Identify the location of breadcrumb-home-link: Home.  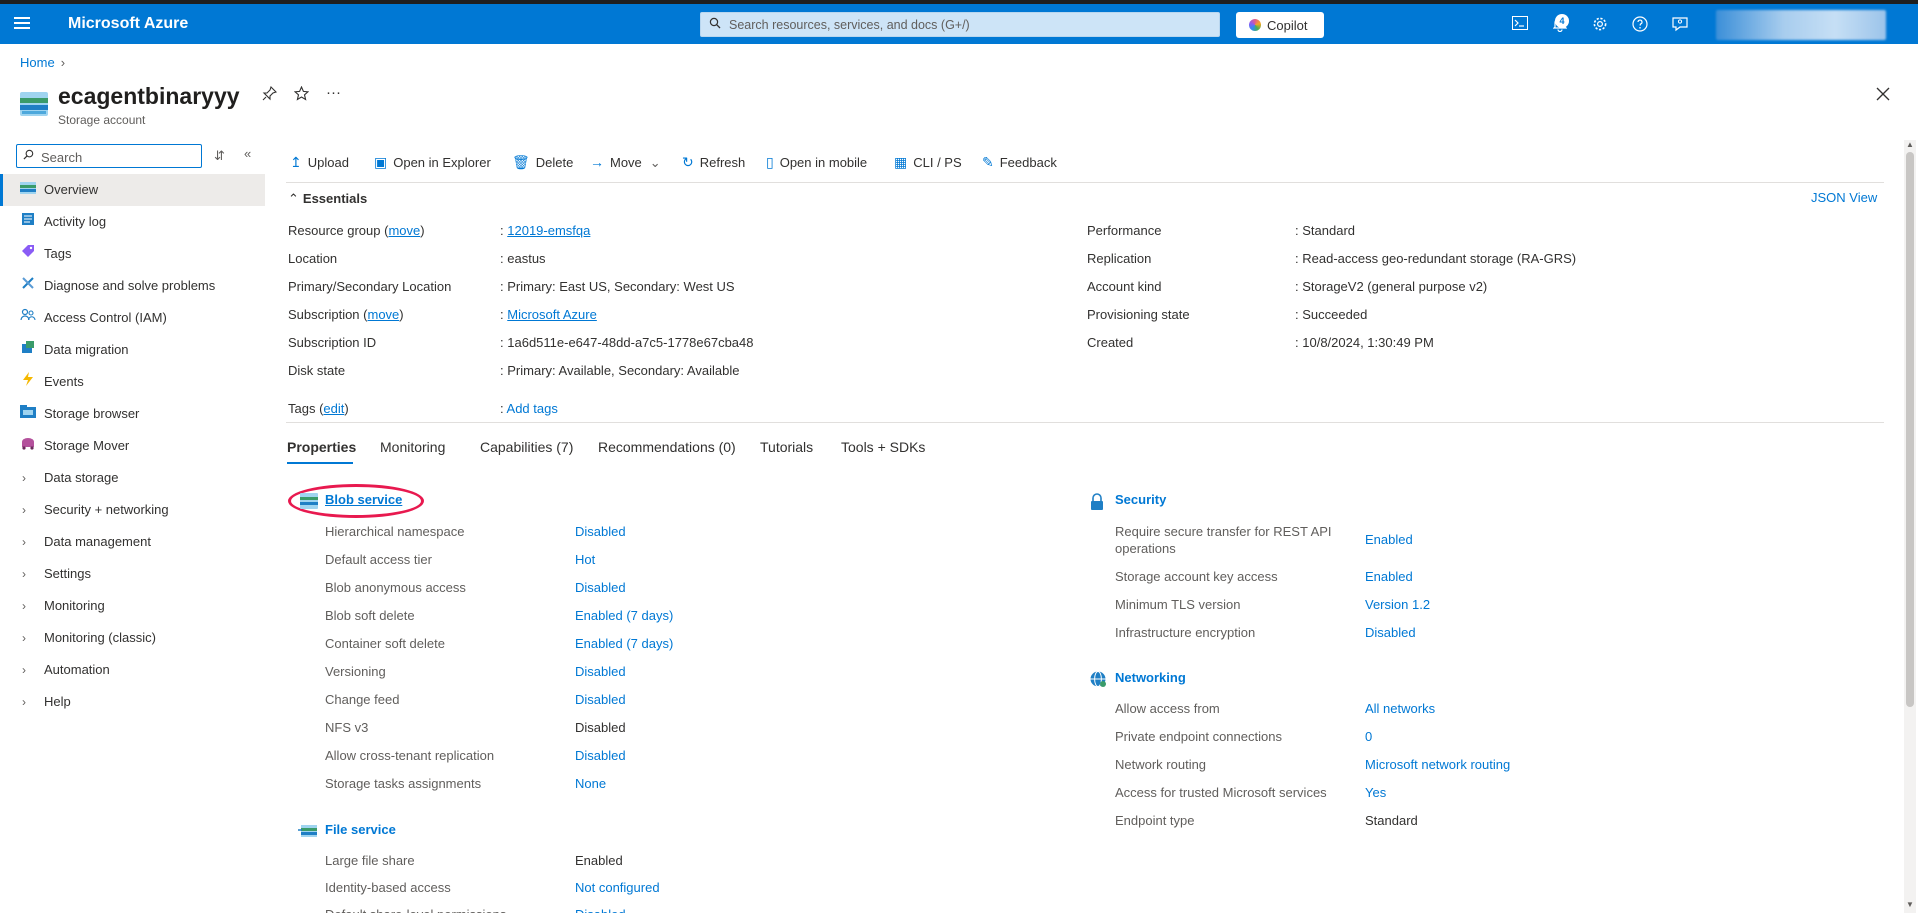
(37, 62).